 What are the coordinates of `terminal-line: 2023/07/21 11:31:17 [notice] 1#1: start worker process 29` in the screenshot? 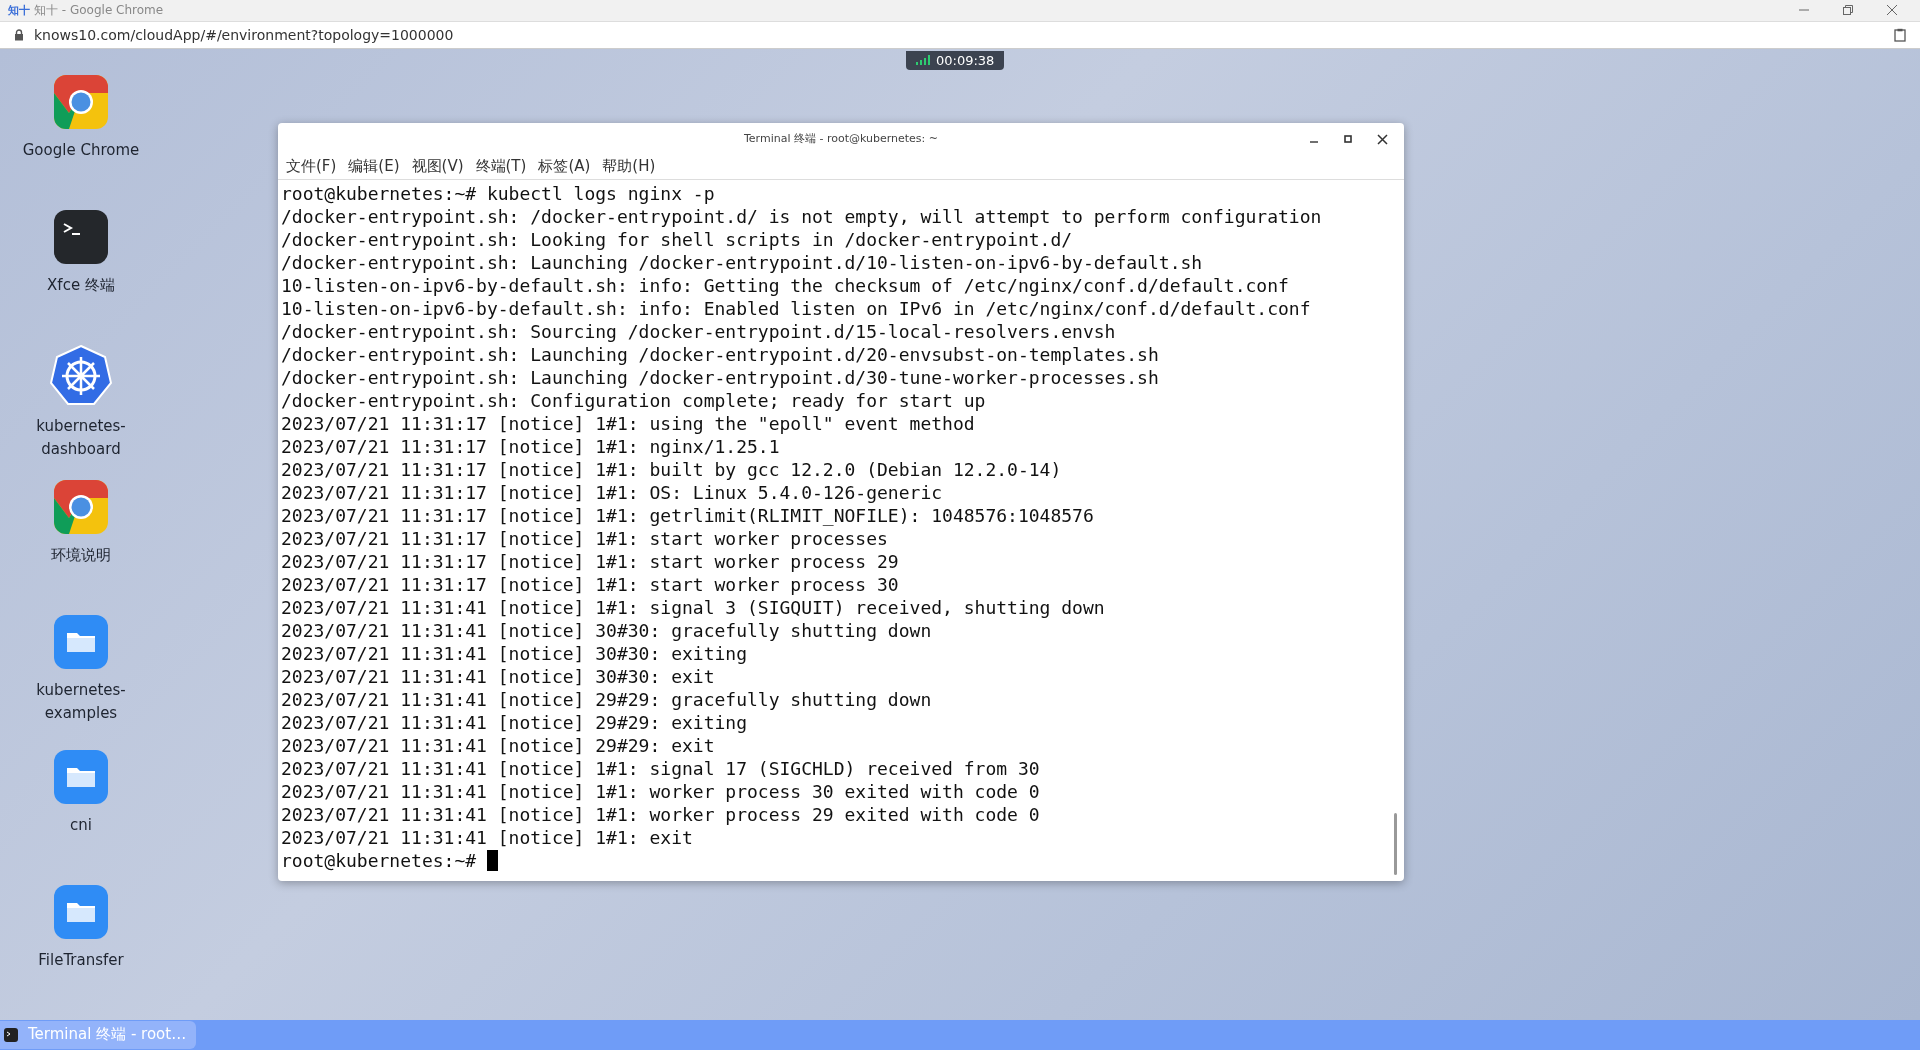 It's located at (590, 561).